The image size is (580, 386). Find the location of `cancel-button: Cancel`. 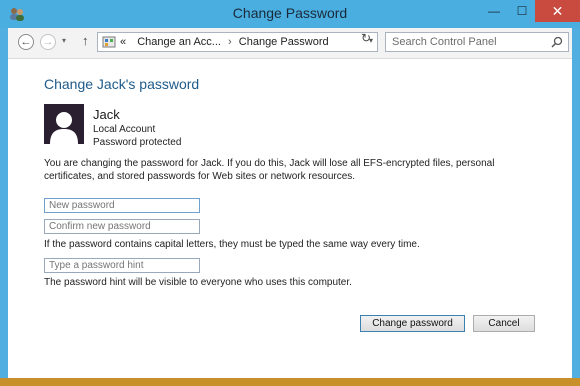

cancel-button: Cancel is located at coordinates (504, 323).